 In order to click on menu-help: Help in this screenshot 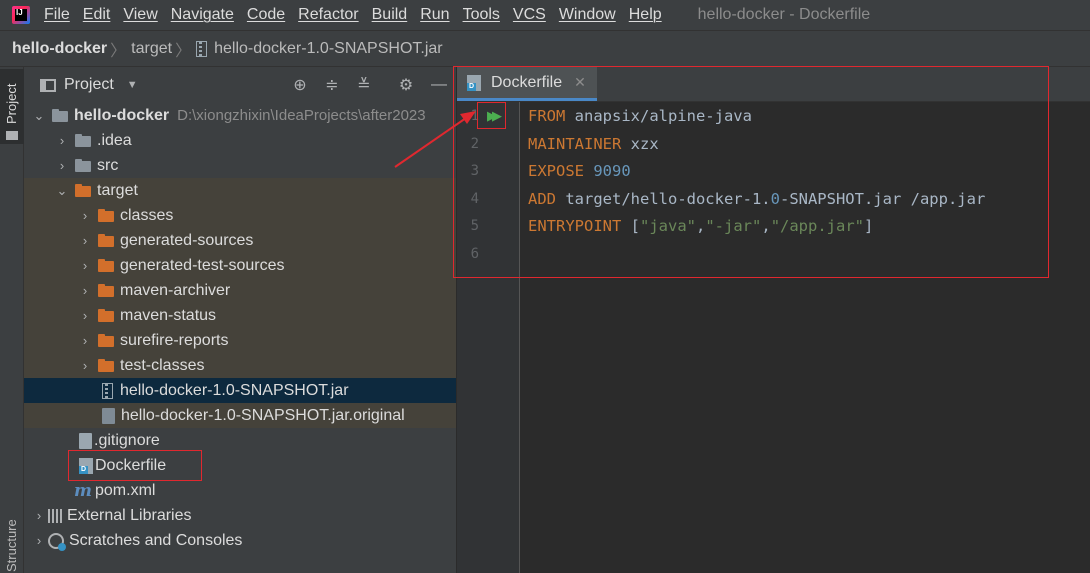, I will do `click(645, 15)`.